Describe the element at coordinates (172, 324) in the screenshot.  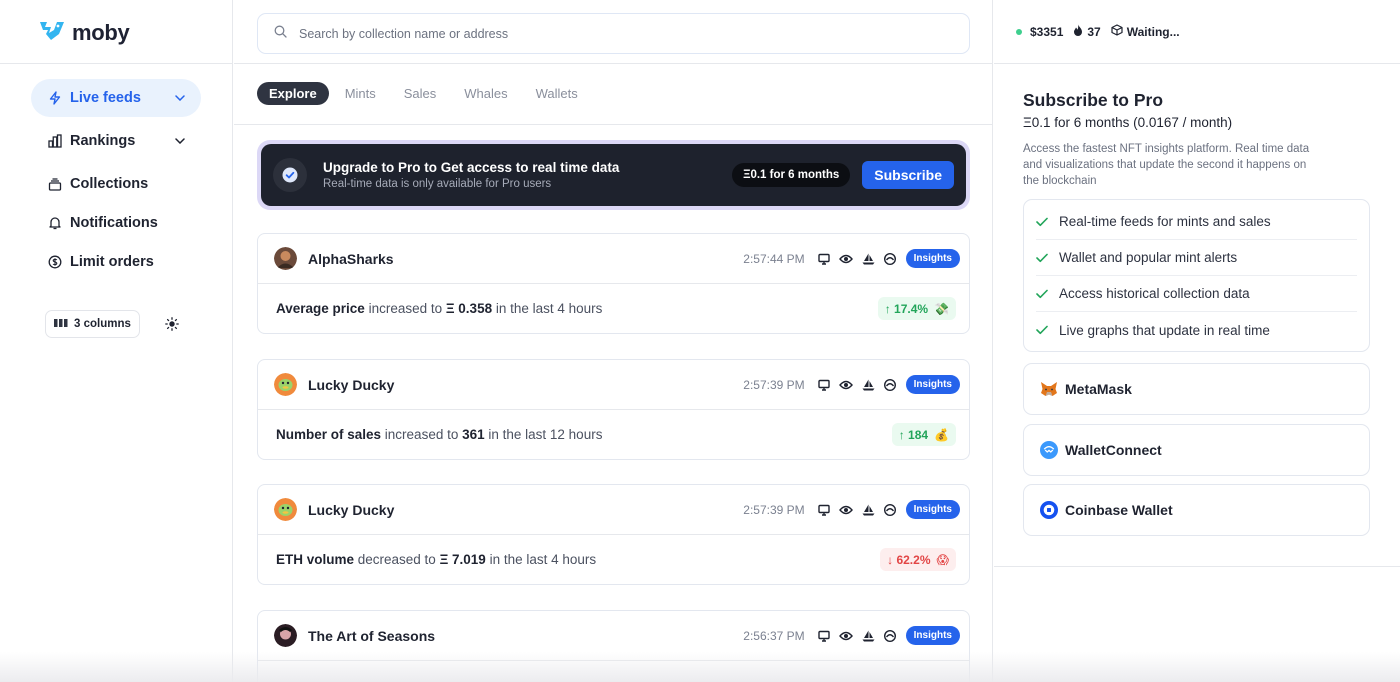
I see `theme-toggle-sun-icon` at that location.